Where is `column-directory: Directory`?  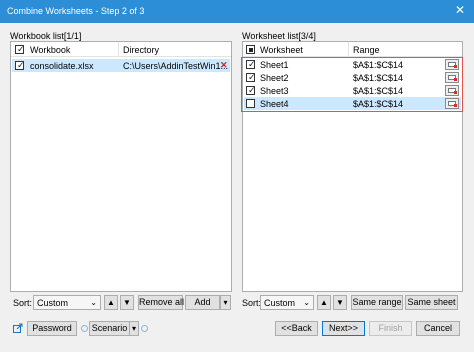 column-directory: Directory is located at coordinates (141, 50).